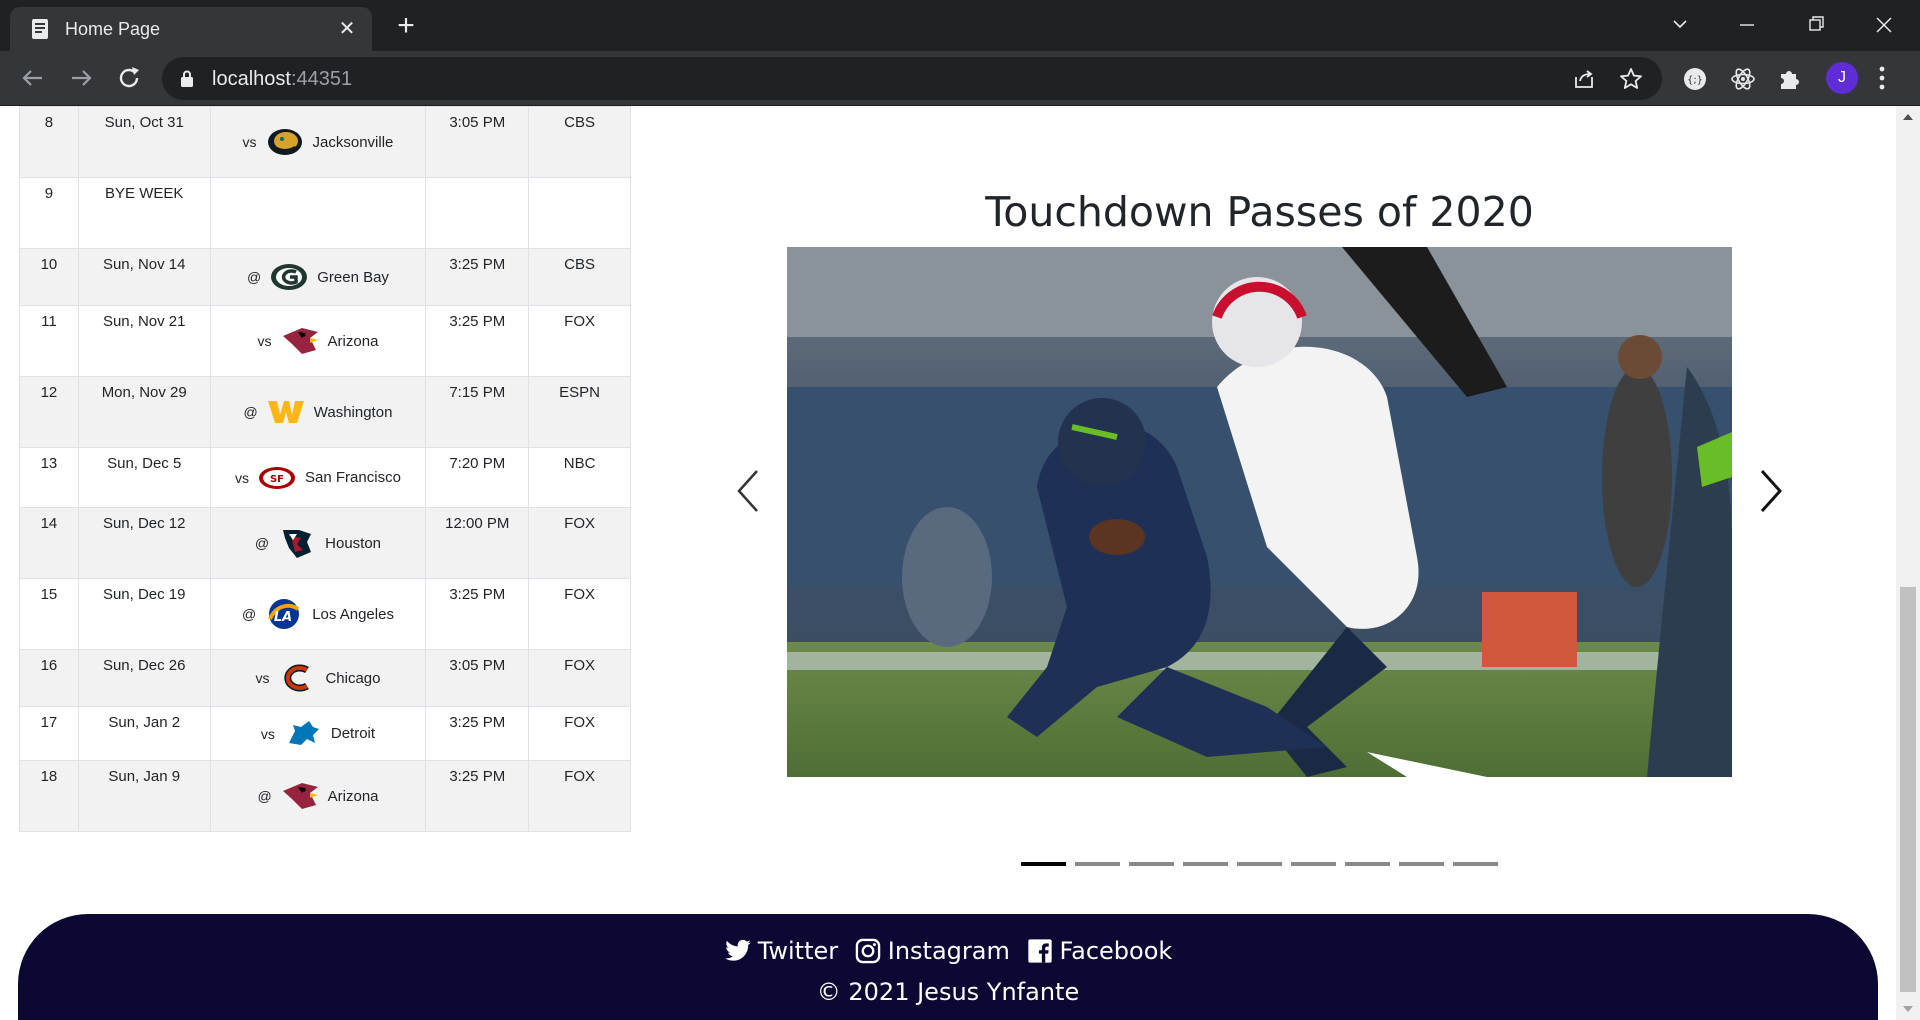 The height and width of the screenshot is (1020, 1920). I want to click on instagram-icon, so click(868, 951).